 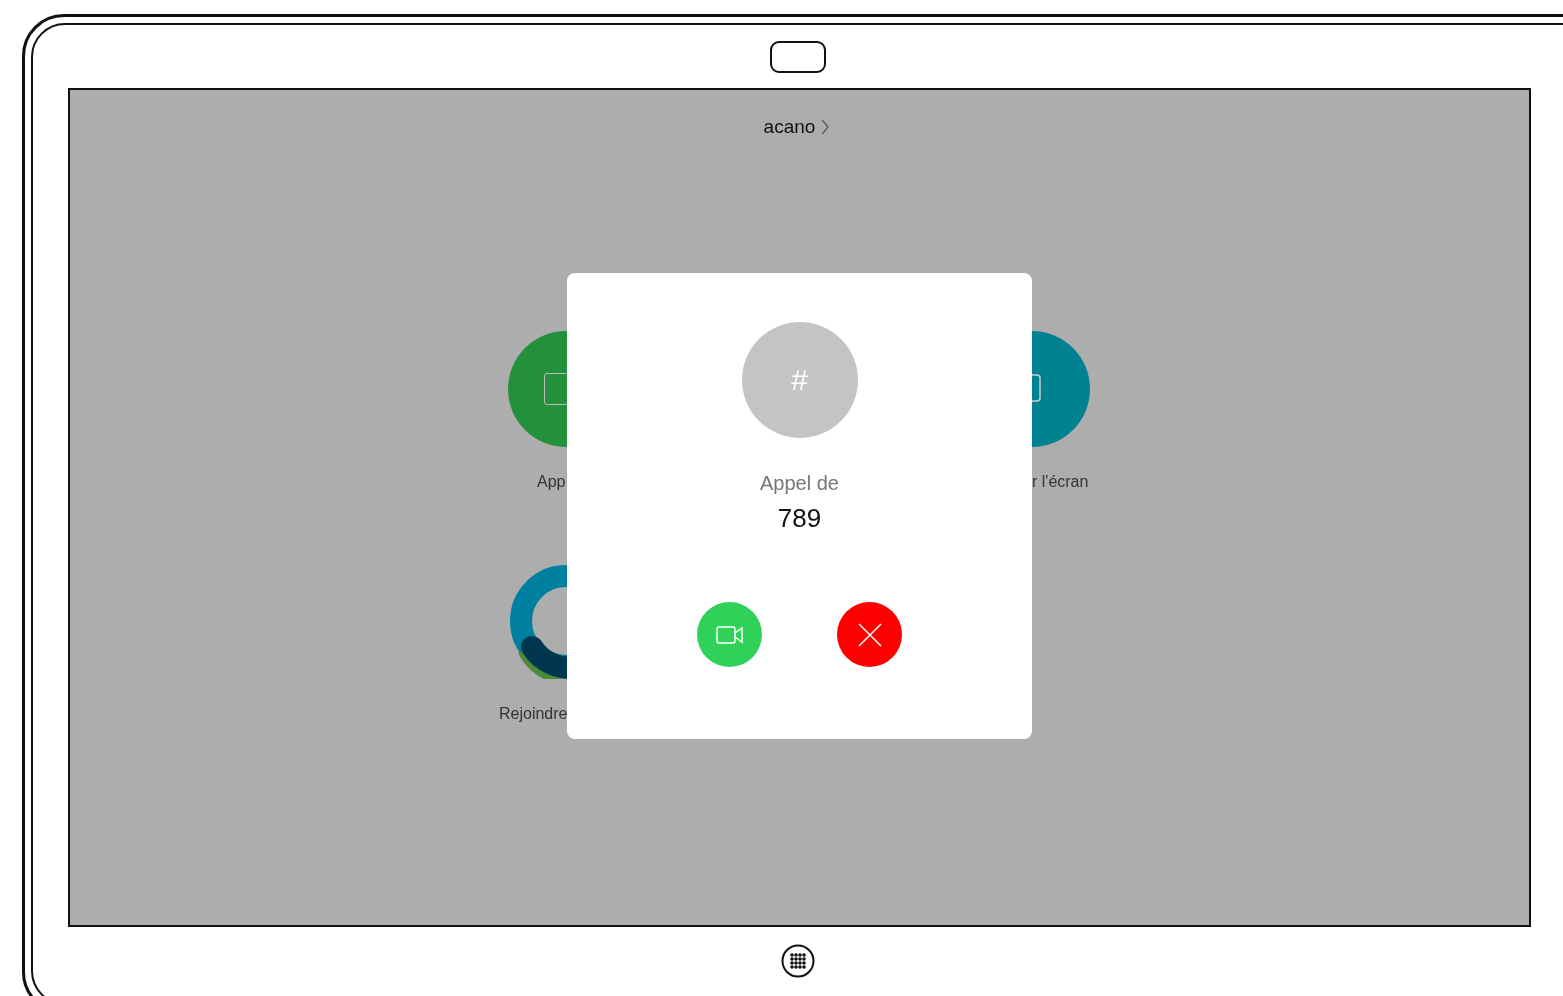 What do you see at coordinates (789, 127) in the screenshot?
I see `device-title: acano` at bounding box center [789, 127].